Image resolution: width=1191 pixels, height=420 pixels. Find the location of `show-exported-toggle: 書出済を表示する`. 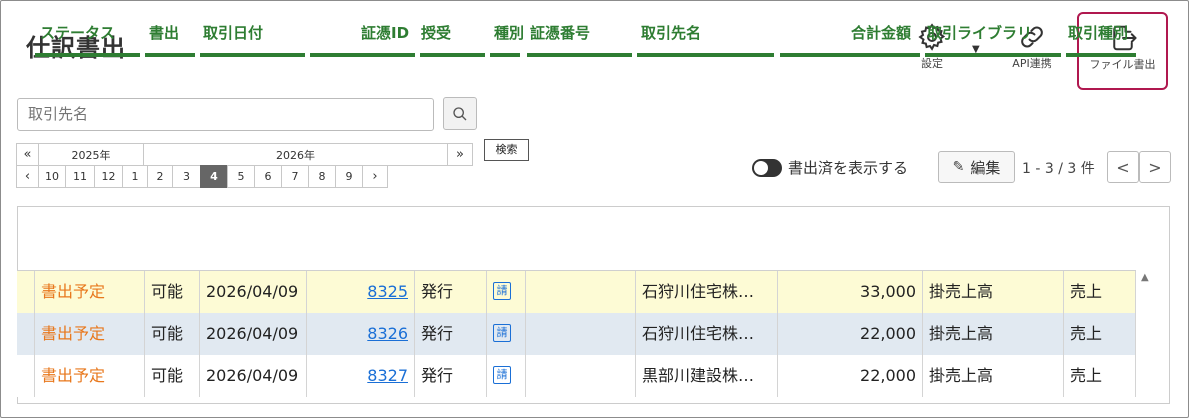

show-exported-toggle: 書出済を表示する is located at coordinates (830, 167).